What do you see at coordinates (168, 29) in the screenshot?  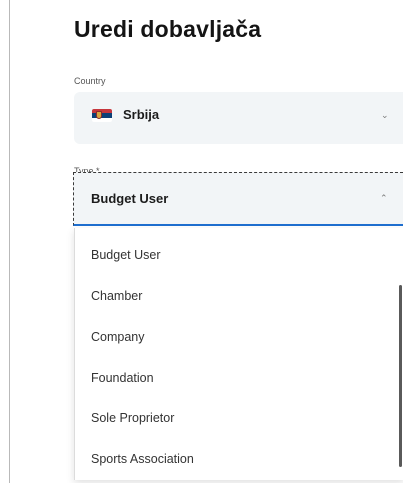 I see `page-title: Uredi dobavljača` at bounding box center [168, 29].